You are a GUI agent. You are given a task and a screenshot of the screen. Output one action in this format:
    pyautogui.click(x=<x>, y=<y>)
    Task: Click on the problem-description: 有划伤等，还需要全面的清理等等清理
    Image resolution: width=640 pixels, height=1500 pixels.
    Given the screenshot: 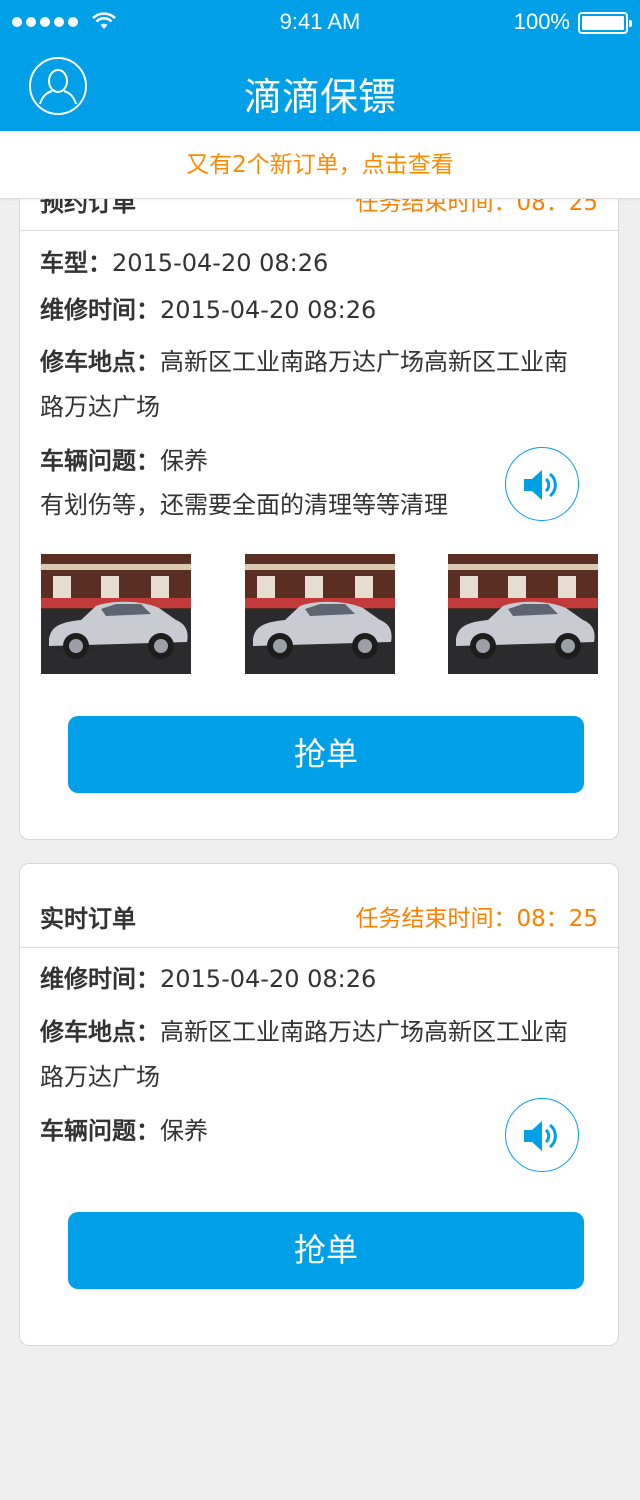 What is the action you would take?
    pyautogui.click(x=244, y=505)
    